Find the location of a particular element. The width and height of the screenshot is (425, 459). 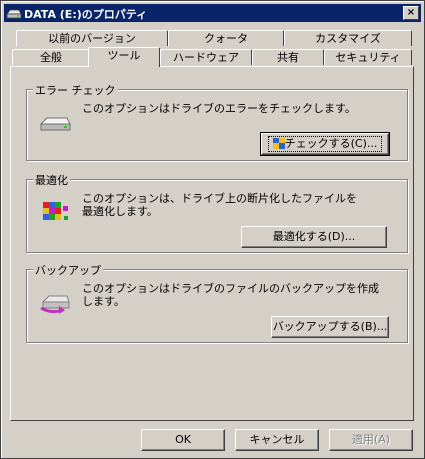

tab-row-back: 以前のバージョン クォータ カスタマイズ is located at coordinates (212, 38).